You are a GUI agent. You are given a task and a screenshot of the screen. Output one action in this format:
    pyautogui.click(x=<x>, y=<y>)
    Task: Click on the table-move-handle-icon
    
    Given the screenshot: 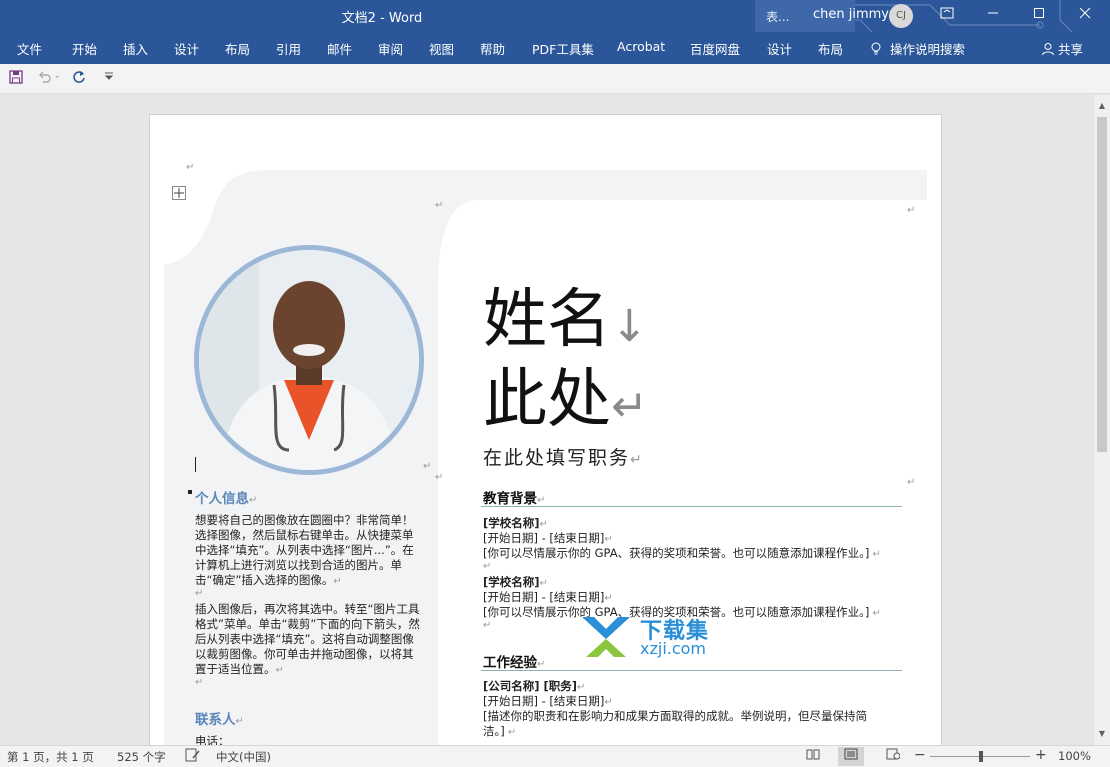 What is the action you would take?
    pyautogui.click(x=179, y=194)
    